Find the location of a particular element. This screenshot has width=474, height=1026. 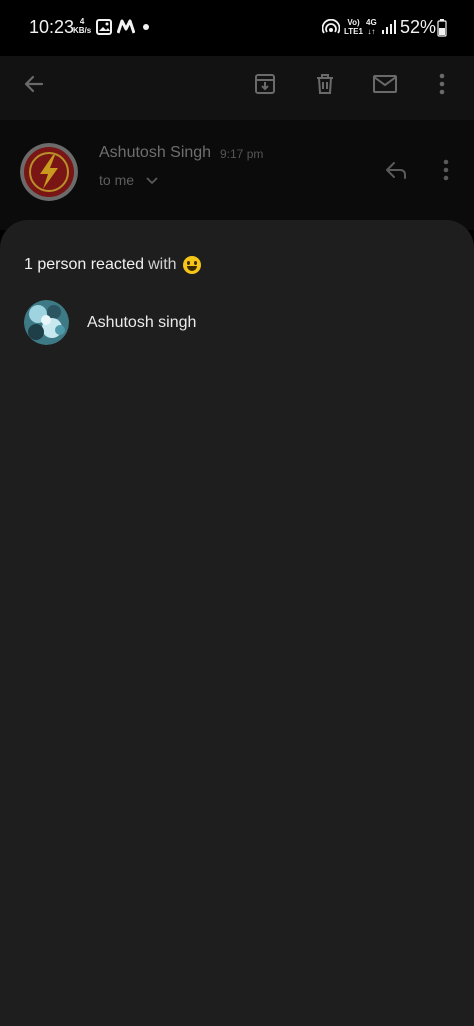

archive-button is located at coordinates (265, 84).